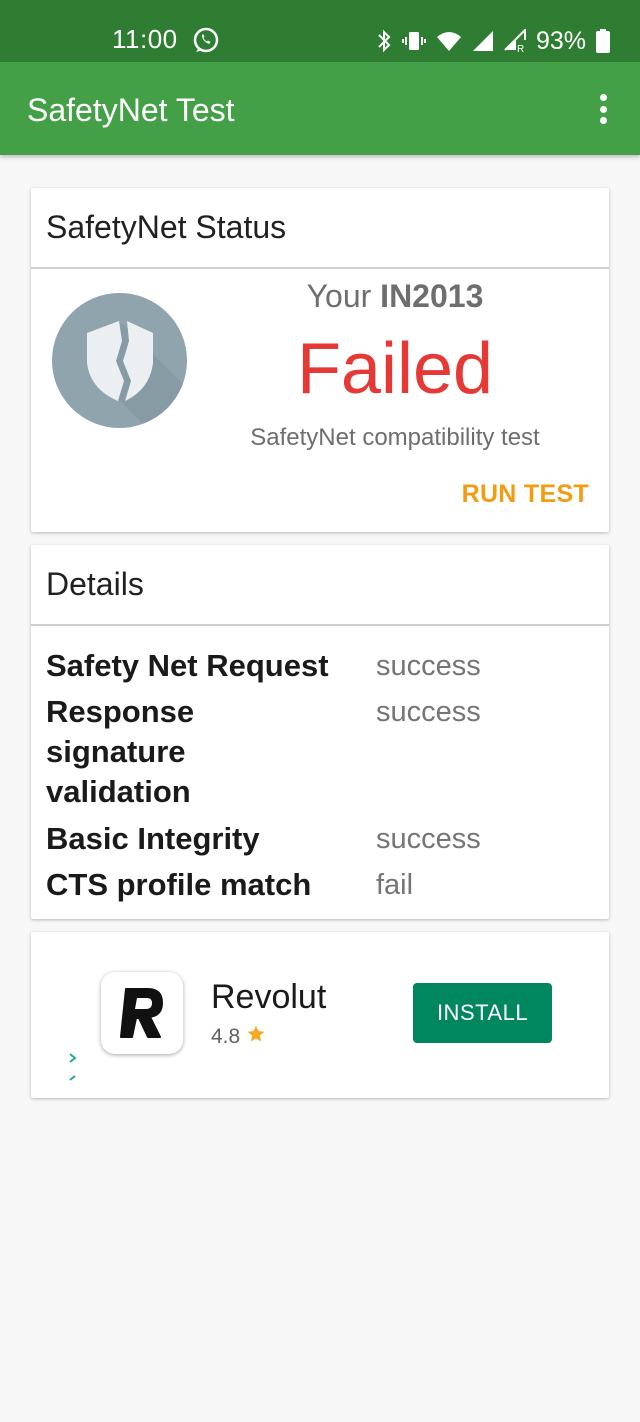 The image size is (640, 1422). Describe the element at coordinates (320, 31) in the screenshot. I see `status-bar: 11:00 R 93%` at that location.